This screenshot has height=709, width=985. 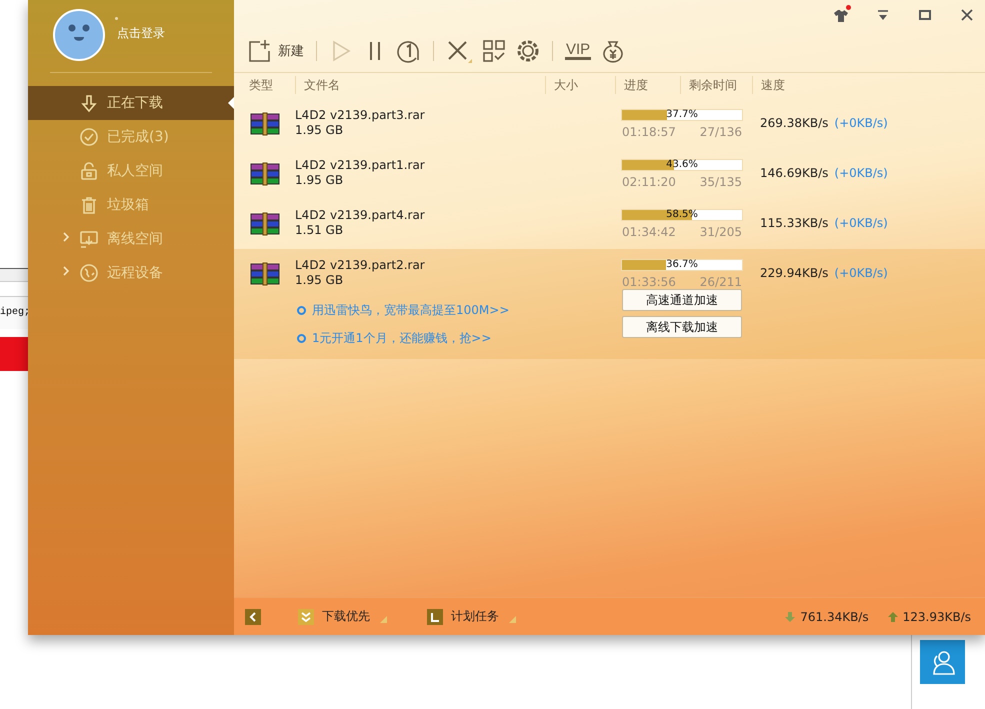 I want to click on column-header: 文件名, so click(x=420, y=85).